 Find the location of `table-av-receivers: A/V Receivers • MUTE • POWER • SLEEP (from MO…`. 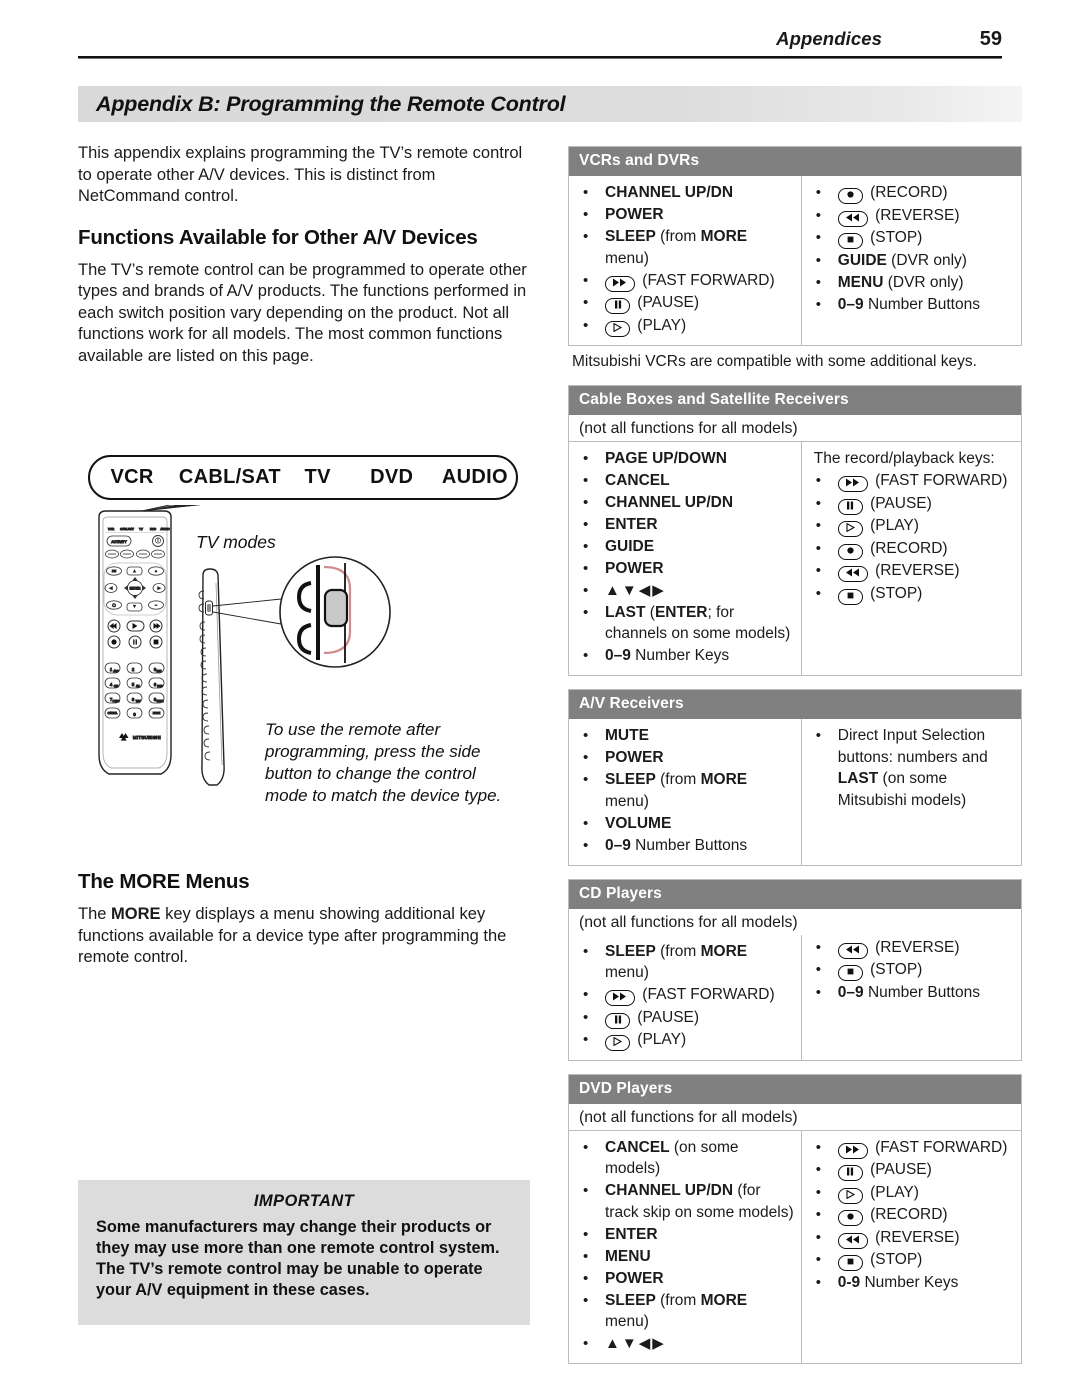

table-av-receivers: A/V Receivers • MUTE • POWER • SLEEP (from MO… is located at coordinates (795, 777).